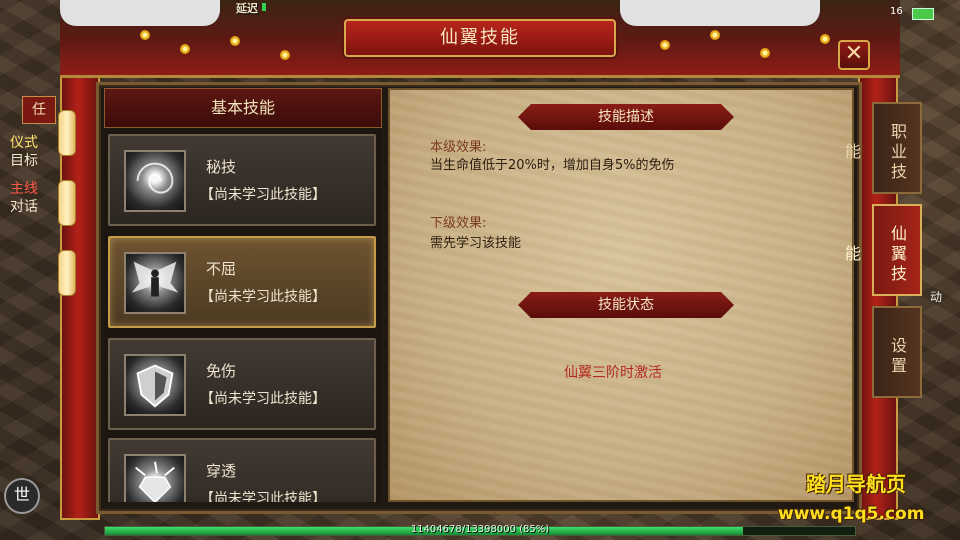 This screenshot has height=540, width=960. I want to click on skill-card-mianshang: 免伤 【尚未学习此技能】, so click(242, 384).